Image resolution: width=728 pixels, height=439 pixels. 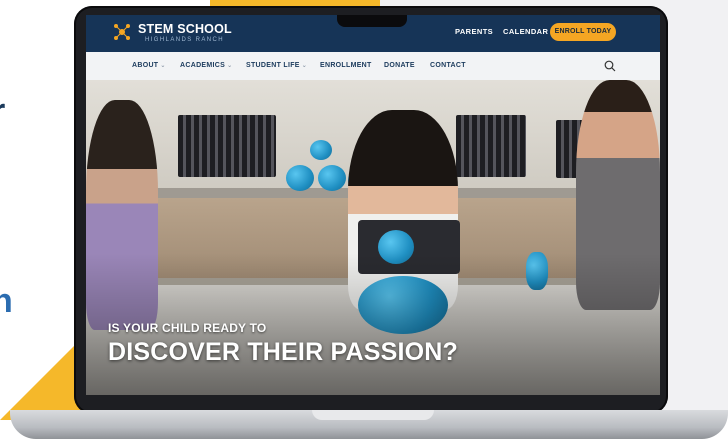 What do you see at coordinates (610, 66) in the screenshot?
I see `search-icon` at bounding box center [610, 66].